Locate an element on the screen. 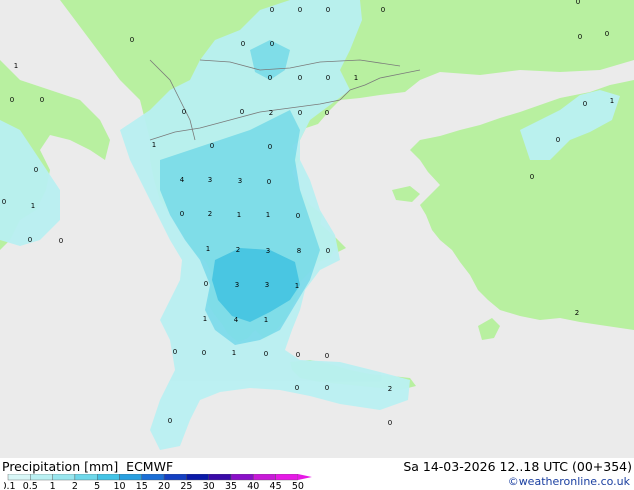 The width and height of the screenshot is (634, 490). precip-value-label: 8 is located at coordinates (299, 251).